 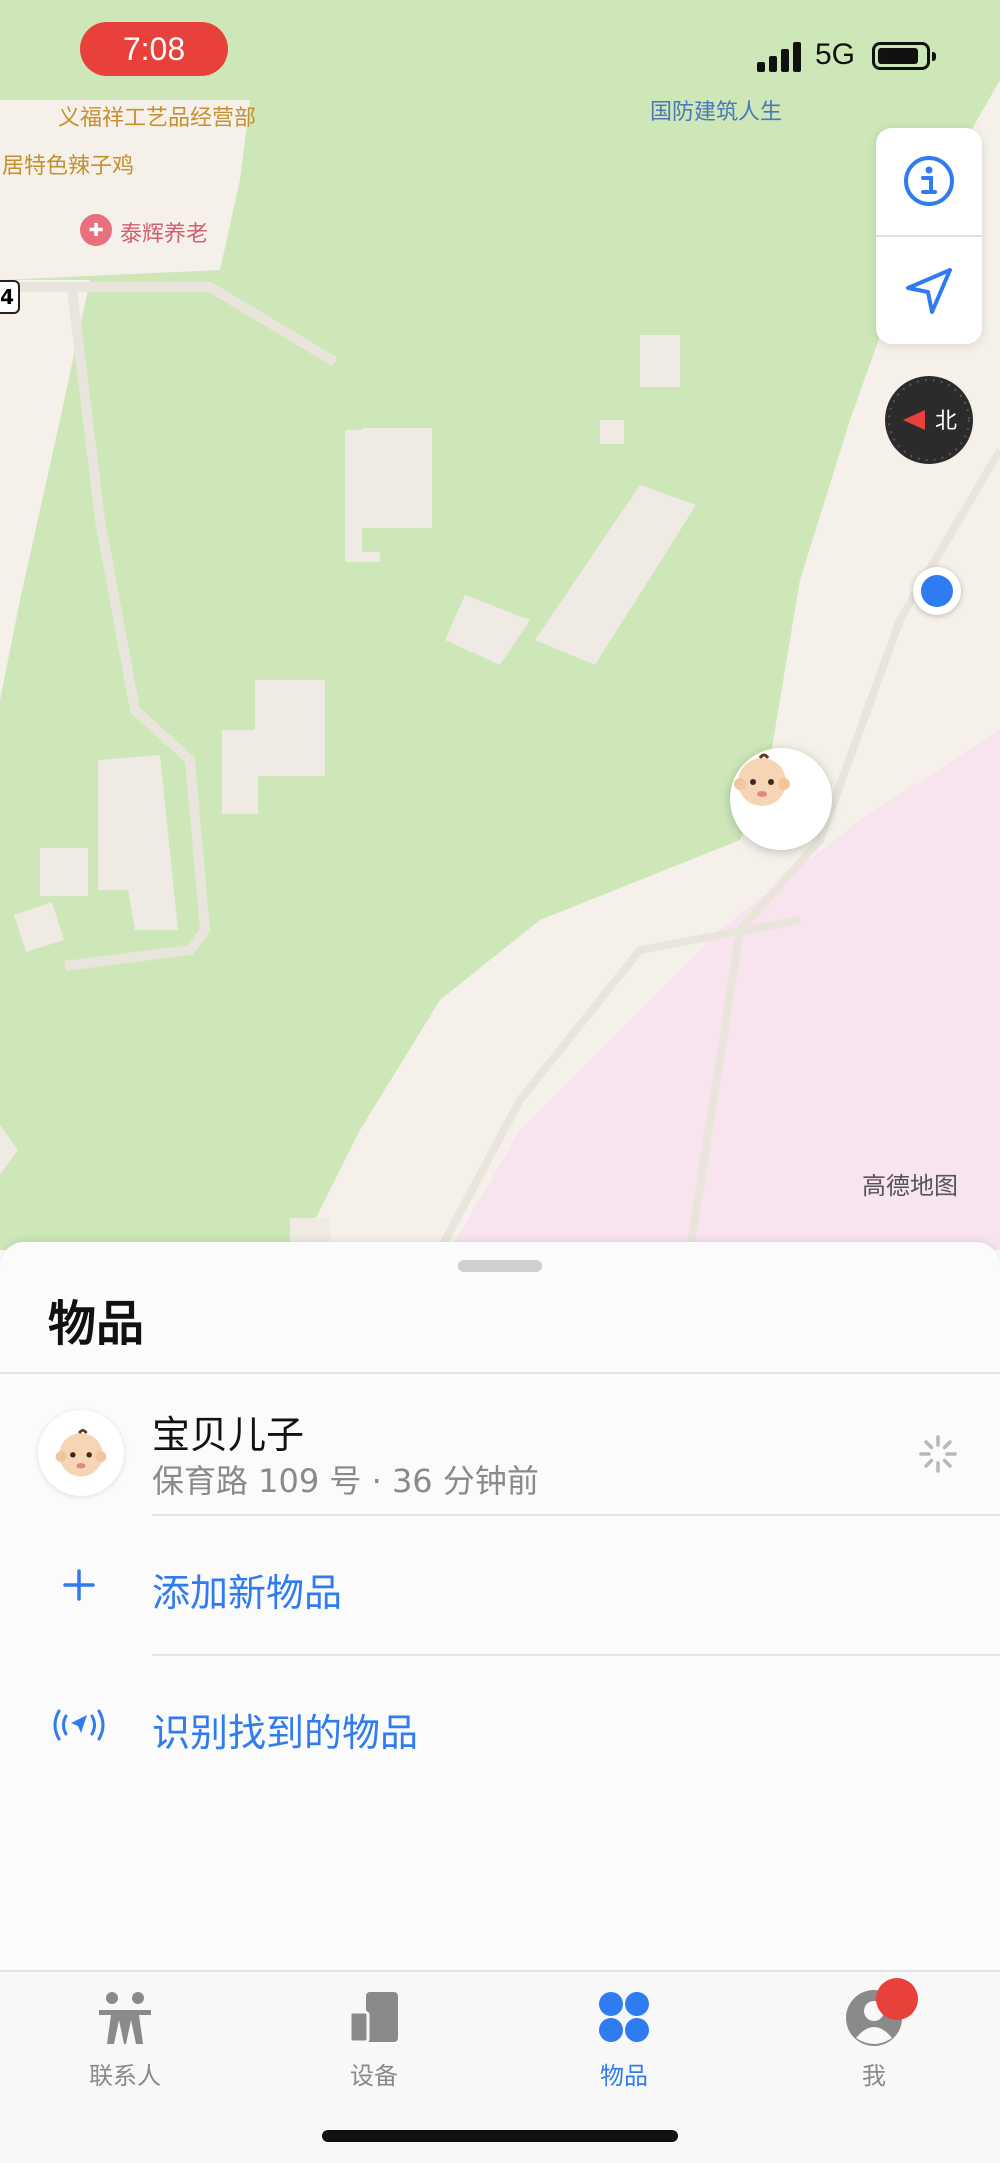 I want to click on status-time: 7:08, so click(x=154, y=49).